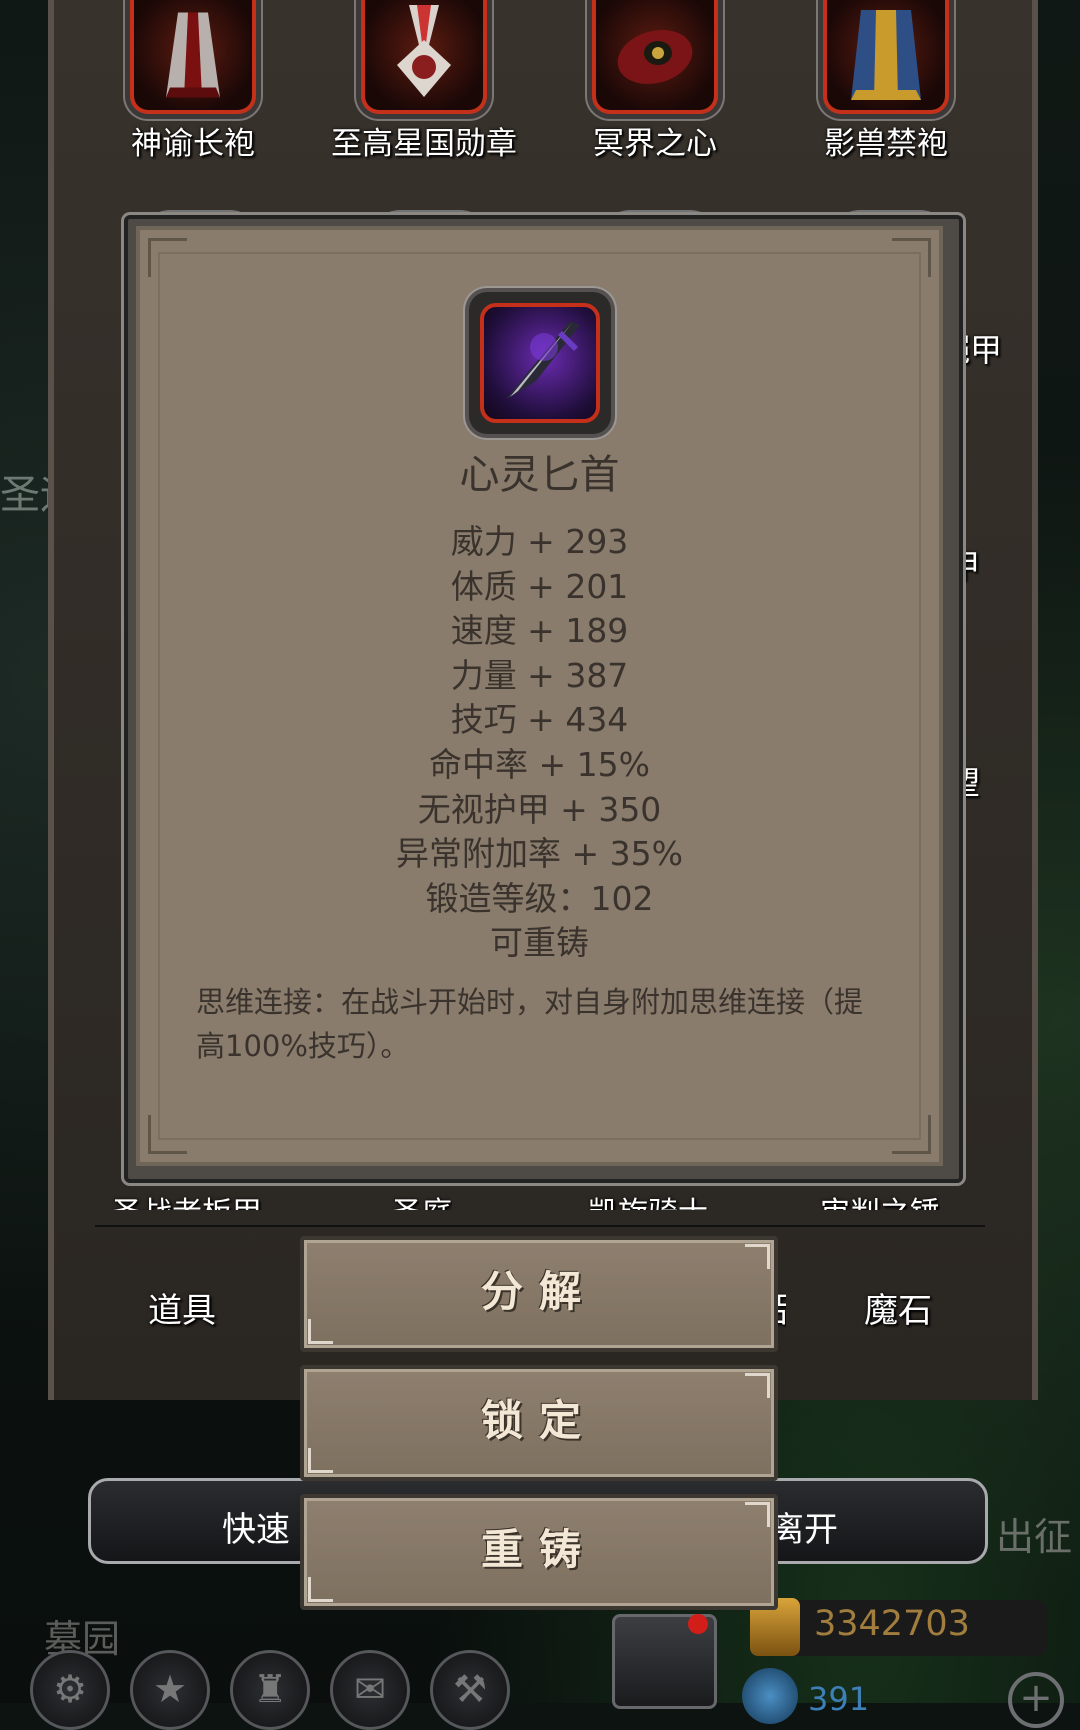 The width and height of the screenshot is (1080, 1730). What do you see at coordinates (270, 1690) in the screenshot?
I see `castle-icon: ♜` at bounding box center [270, 1690].